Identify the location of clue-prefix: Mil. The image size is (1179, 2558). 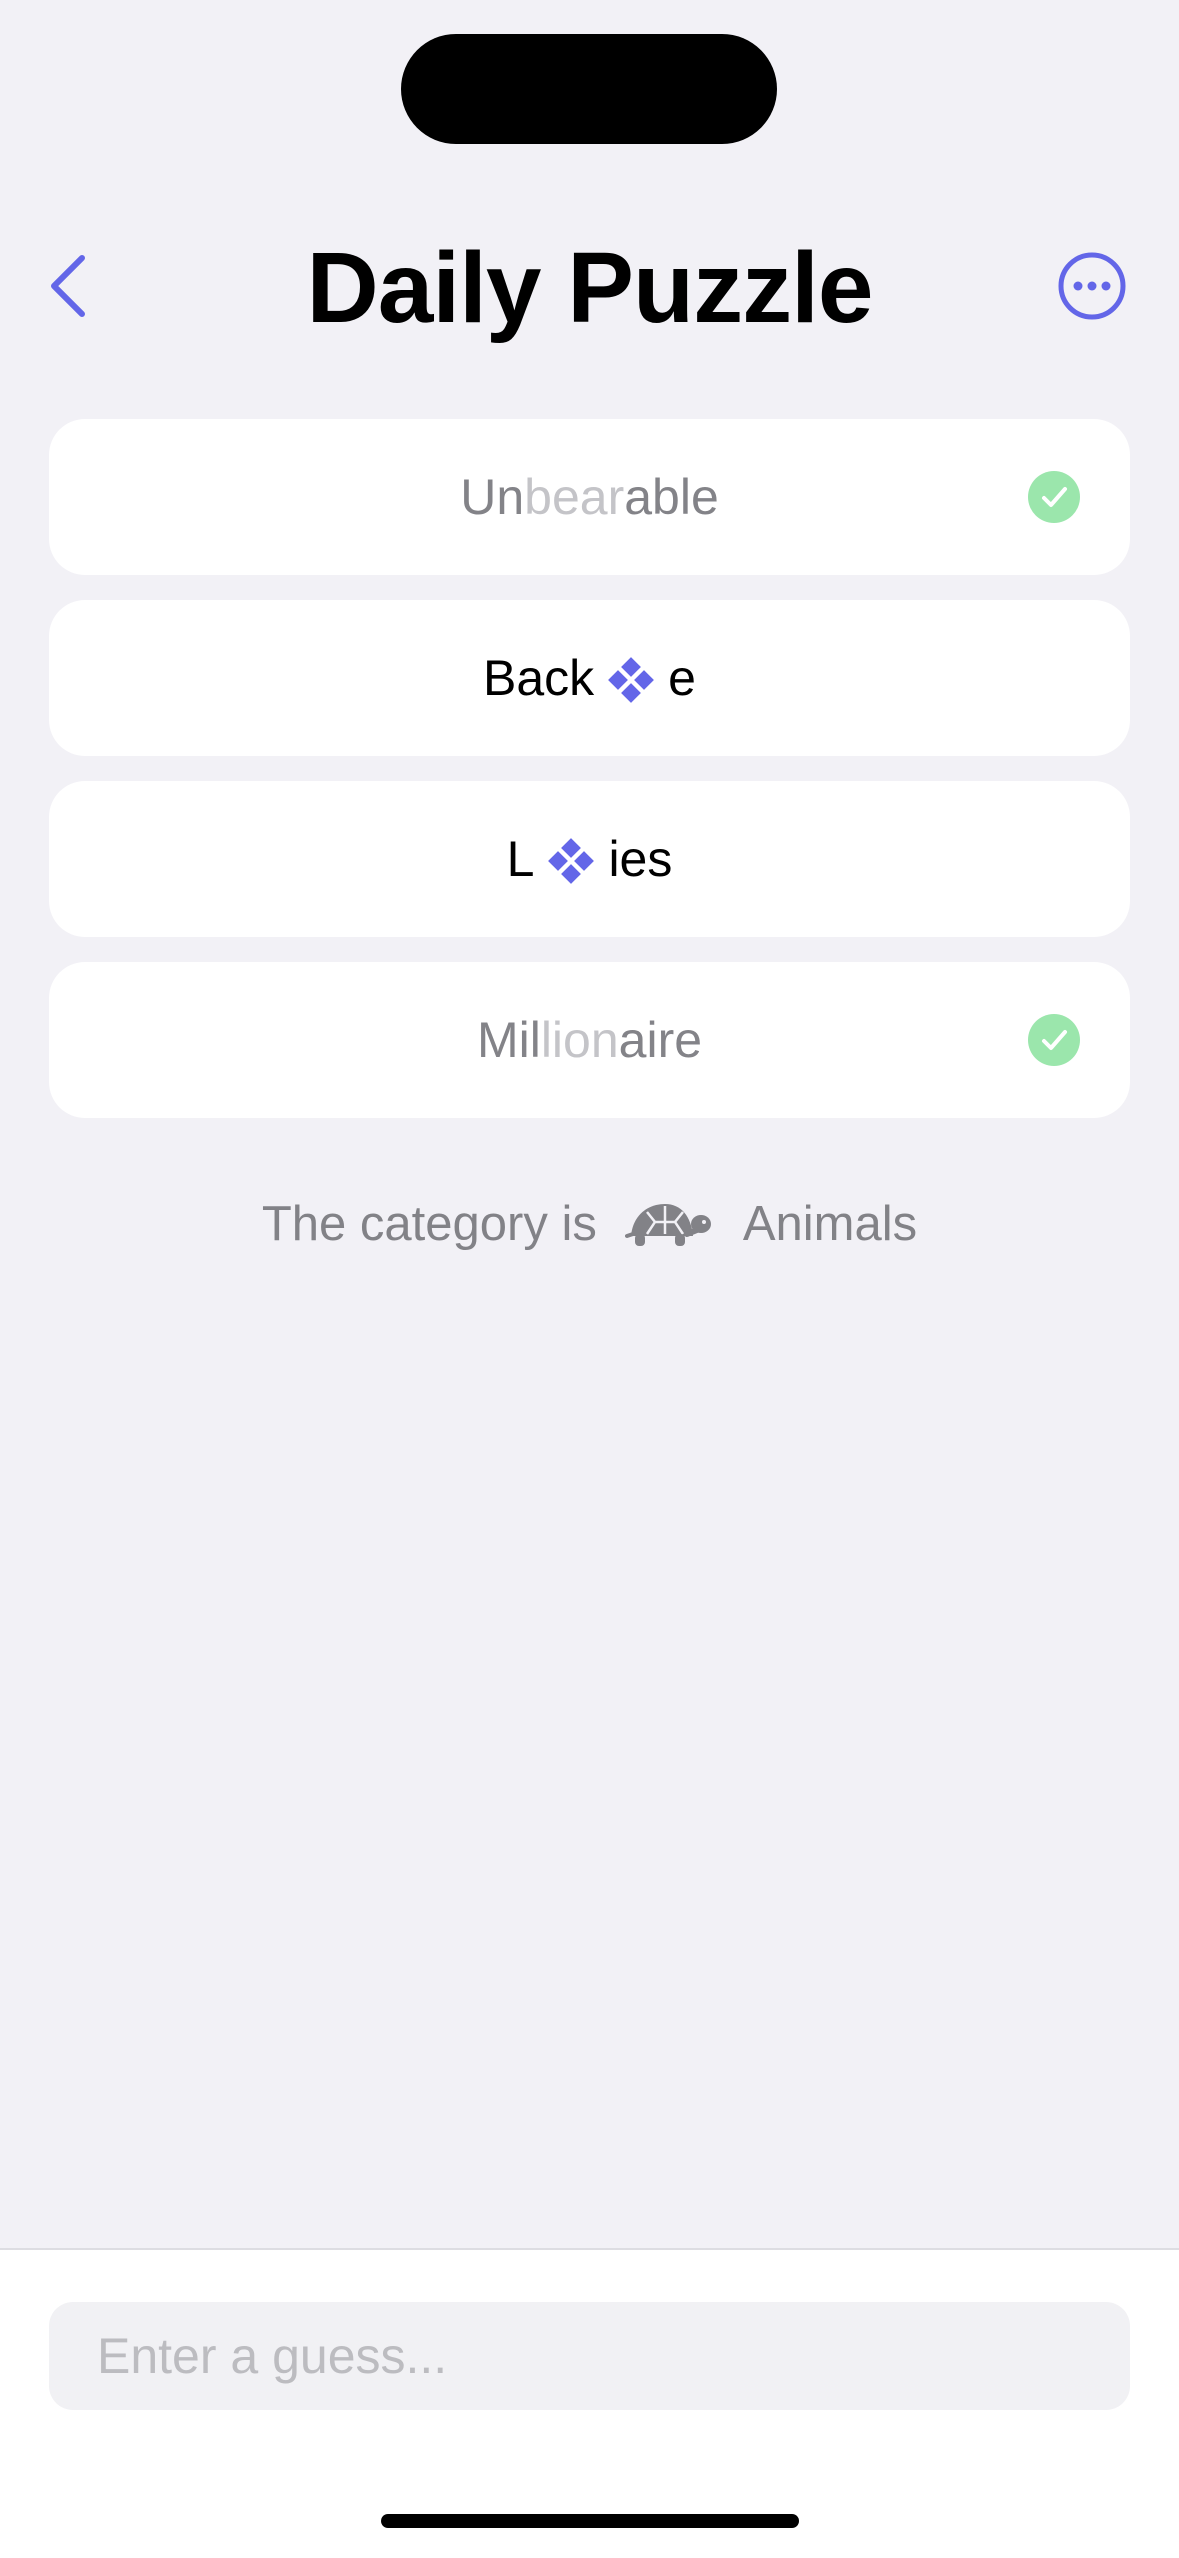
(508, 1040).